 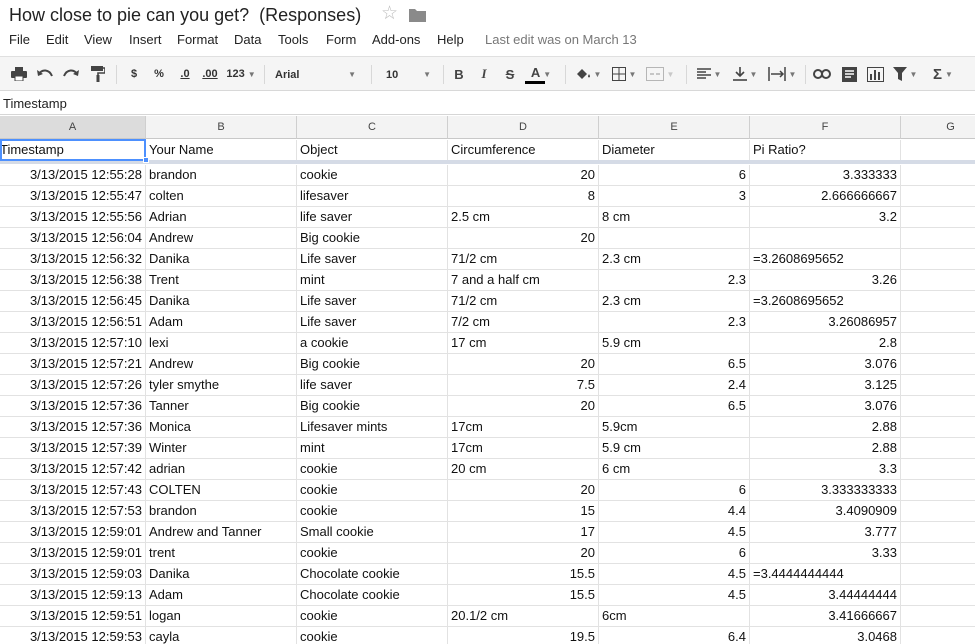 I want to click on column-header-a: A, so click(x=73, y=127).